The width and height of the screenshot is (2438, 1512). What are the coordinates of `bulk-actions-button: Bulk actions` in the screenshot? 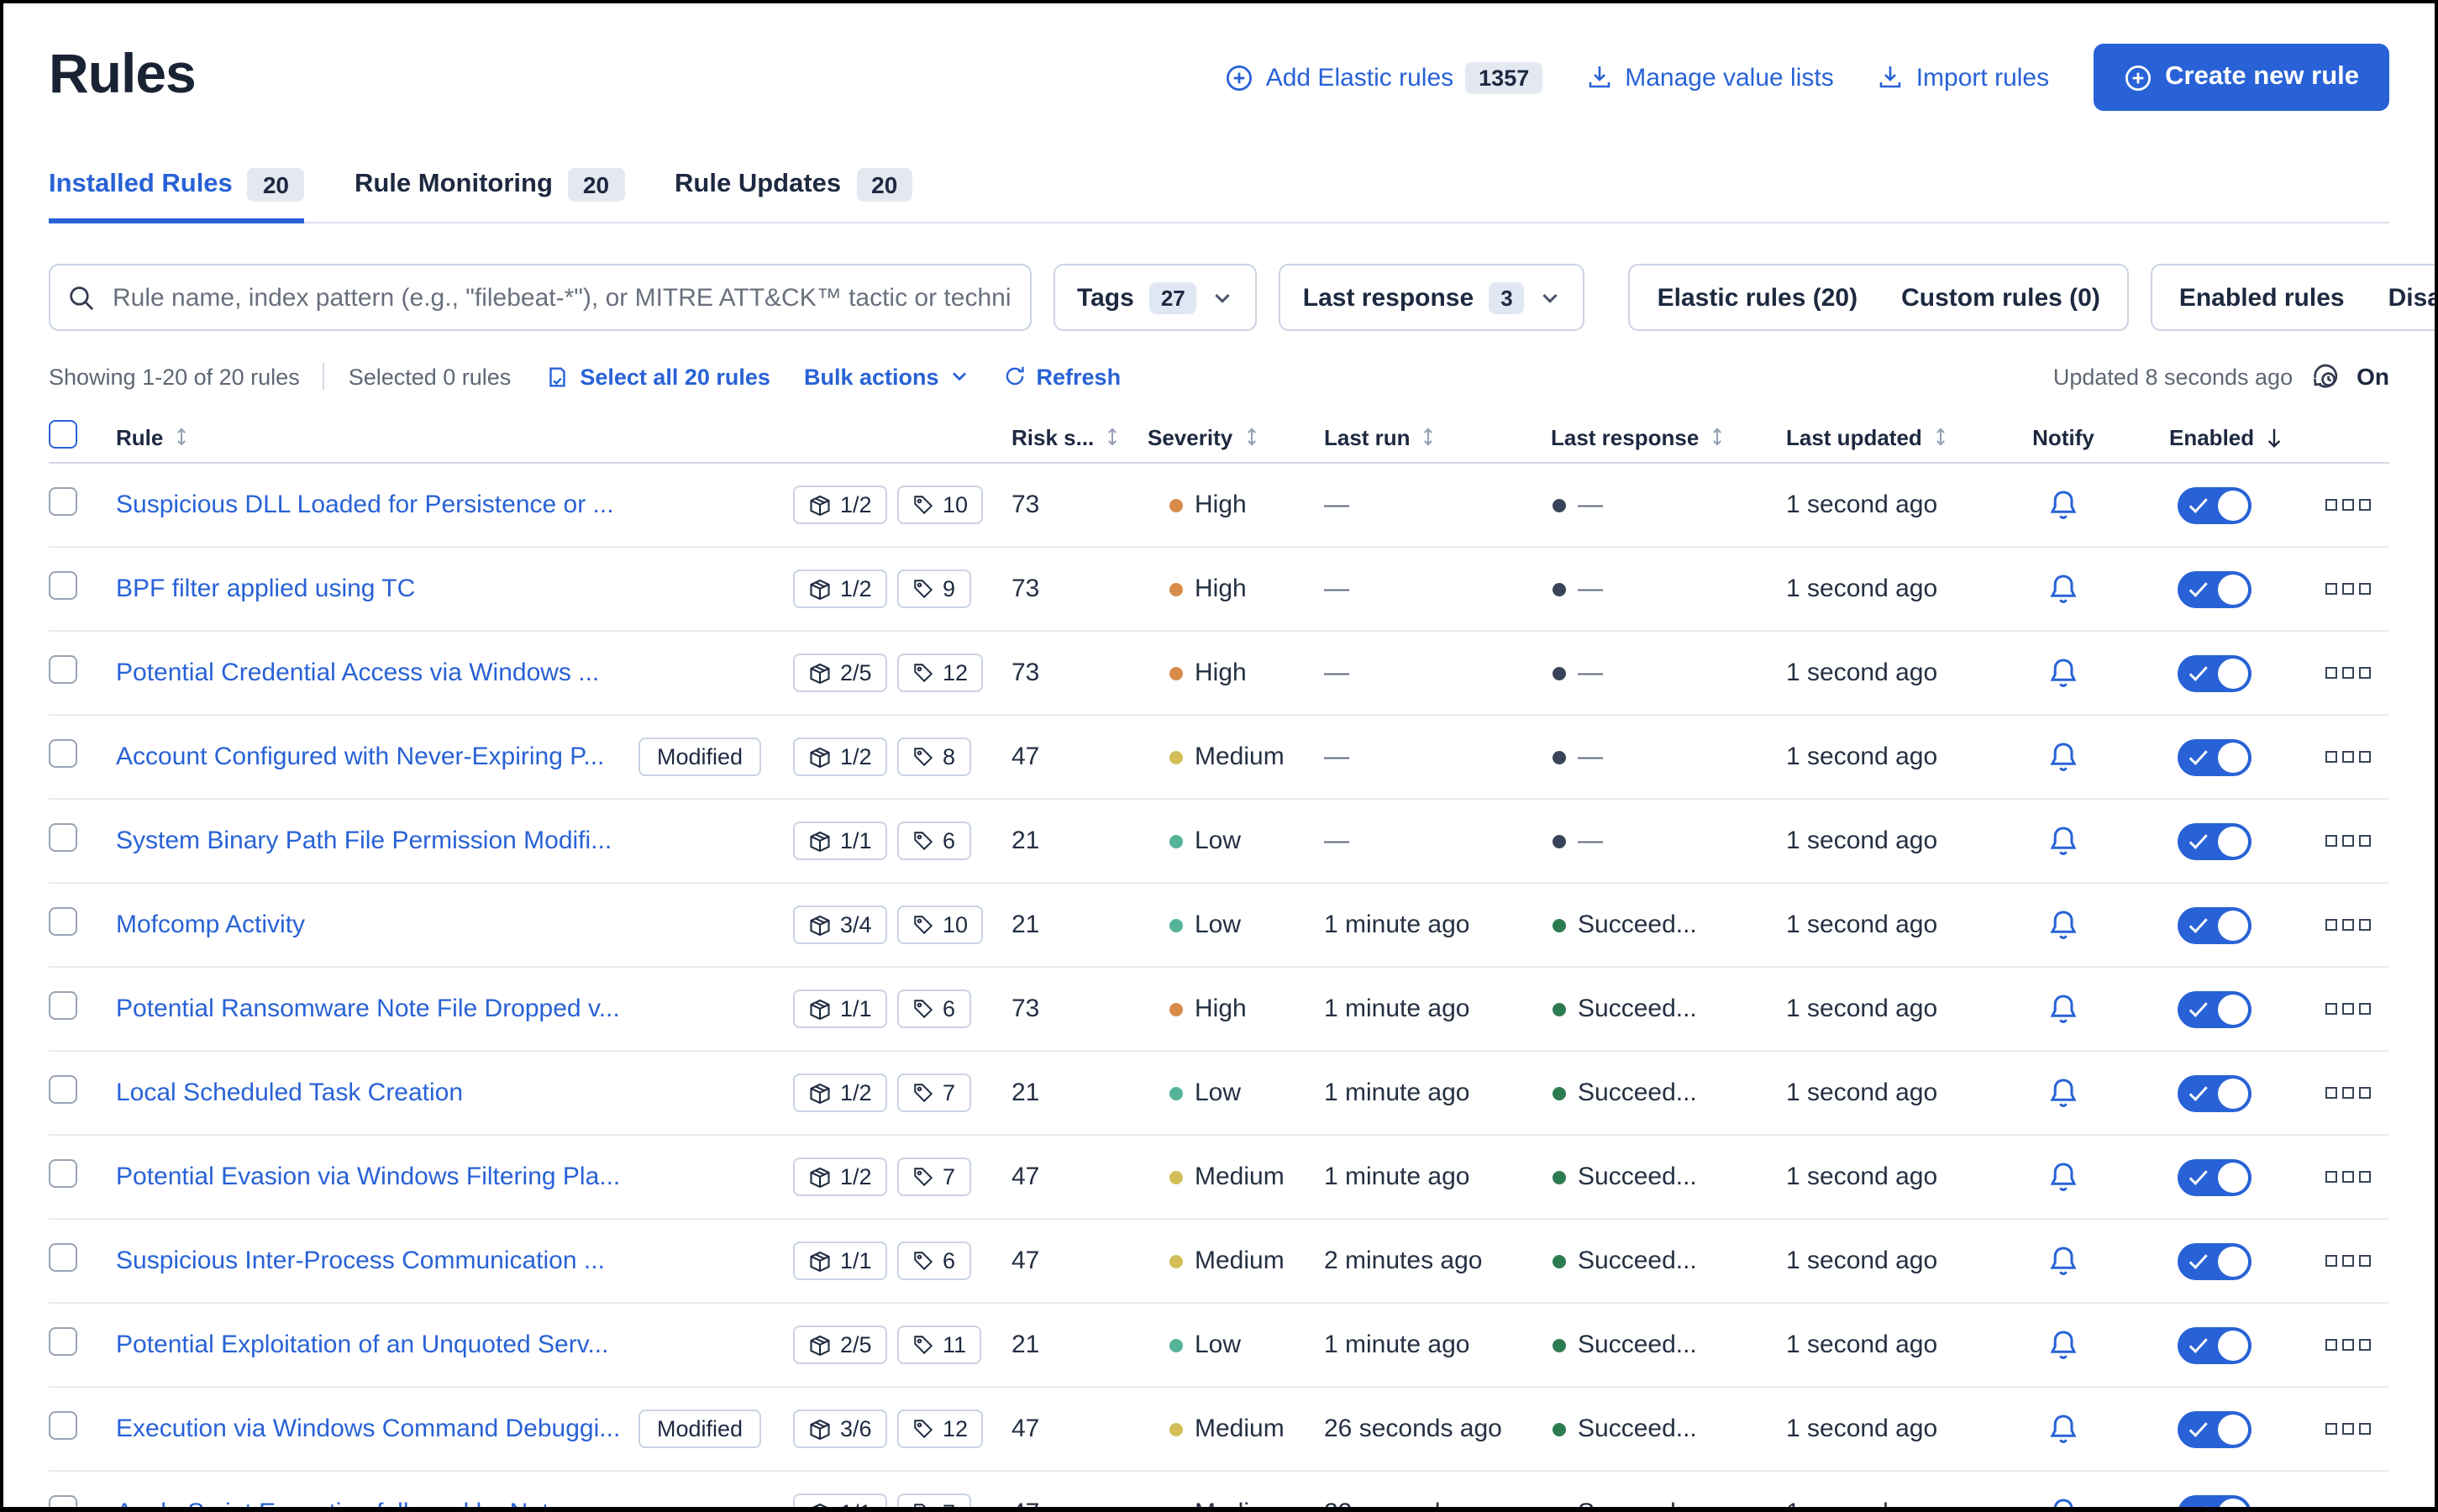 It's located at (887, 376).